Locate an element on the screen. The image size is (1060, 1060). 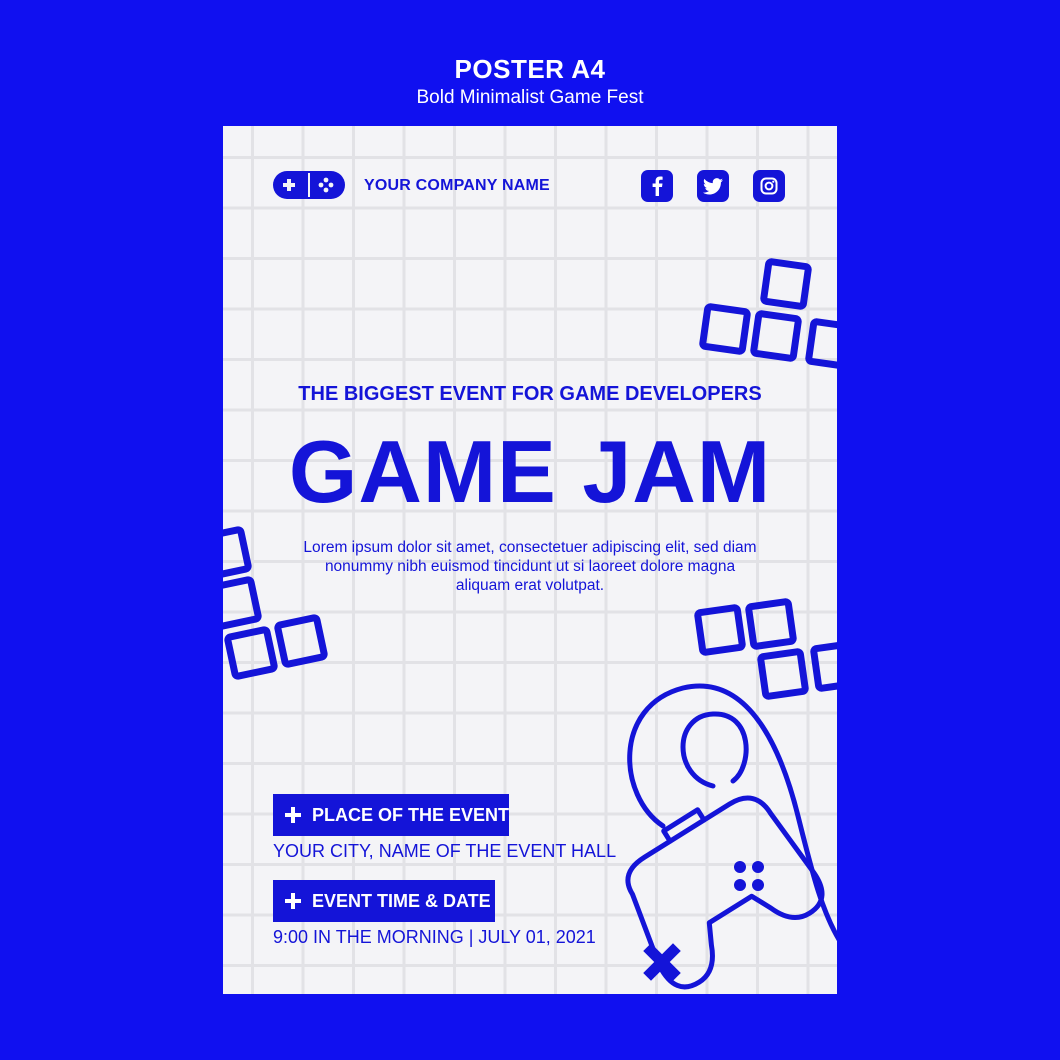
tetris-blocks-left-icon is located at coordinates (275, 603).